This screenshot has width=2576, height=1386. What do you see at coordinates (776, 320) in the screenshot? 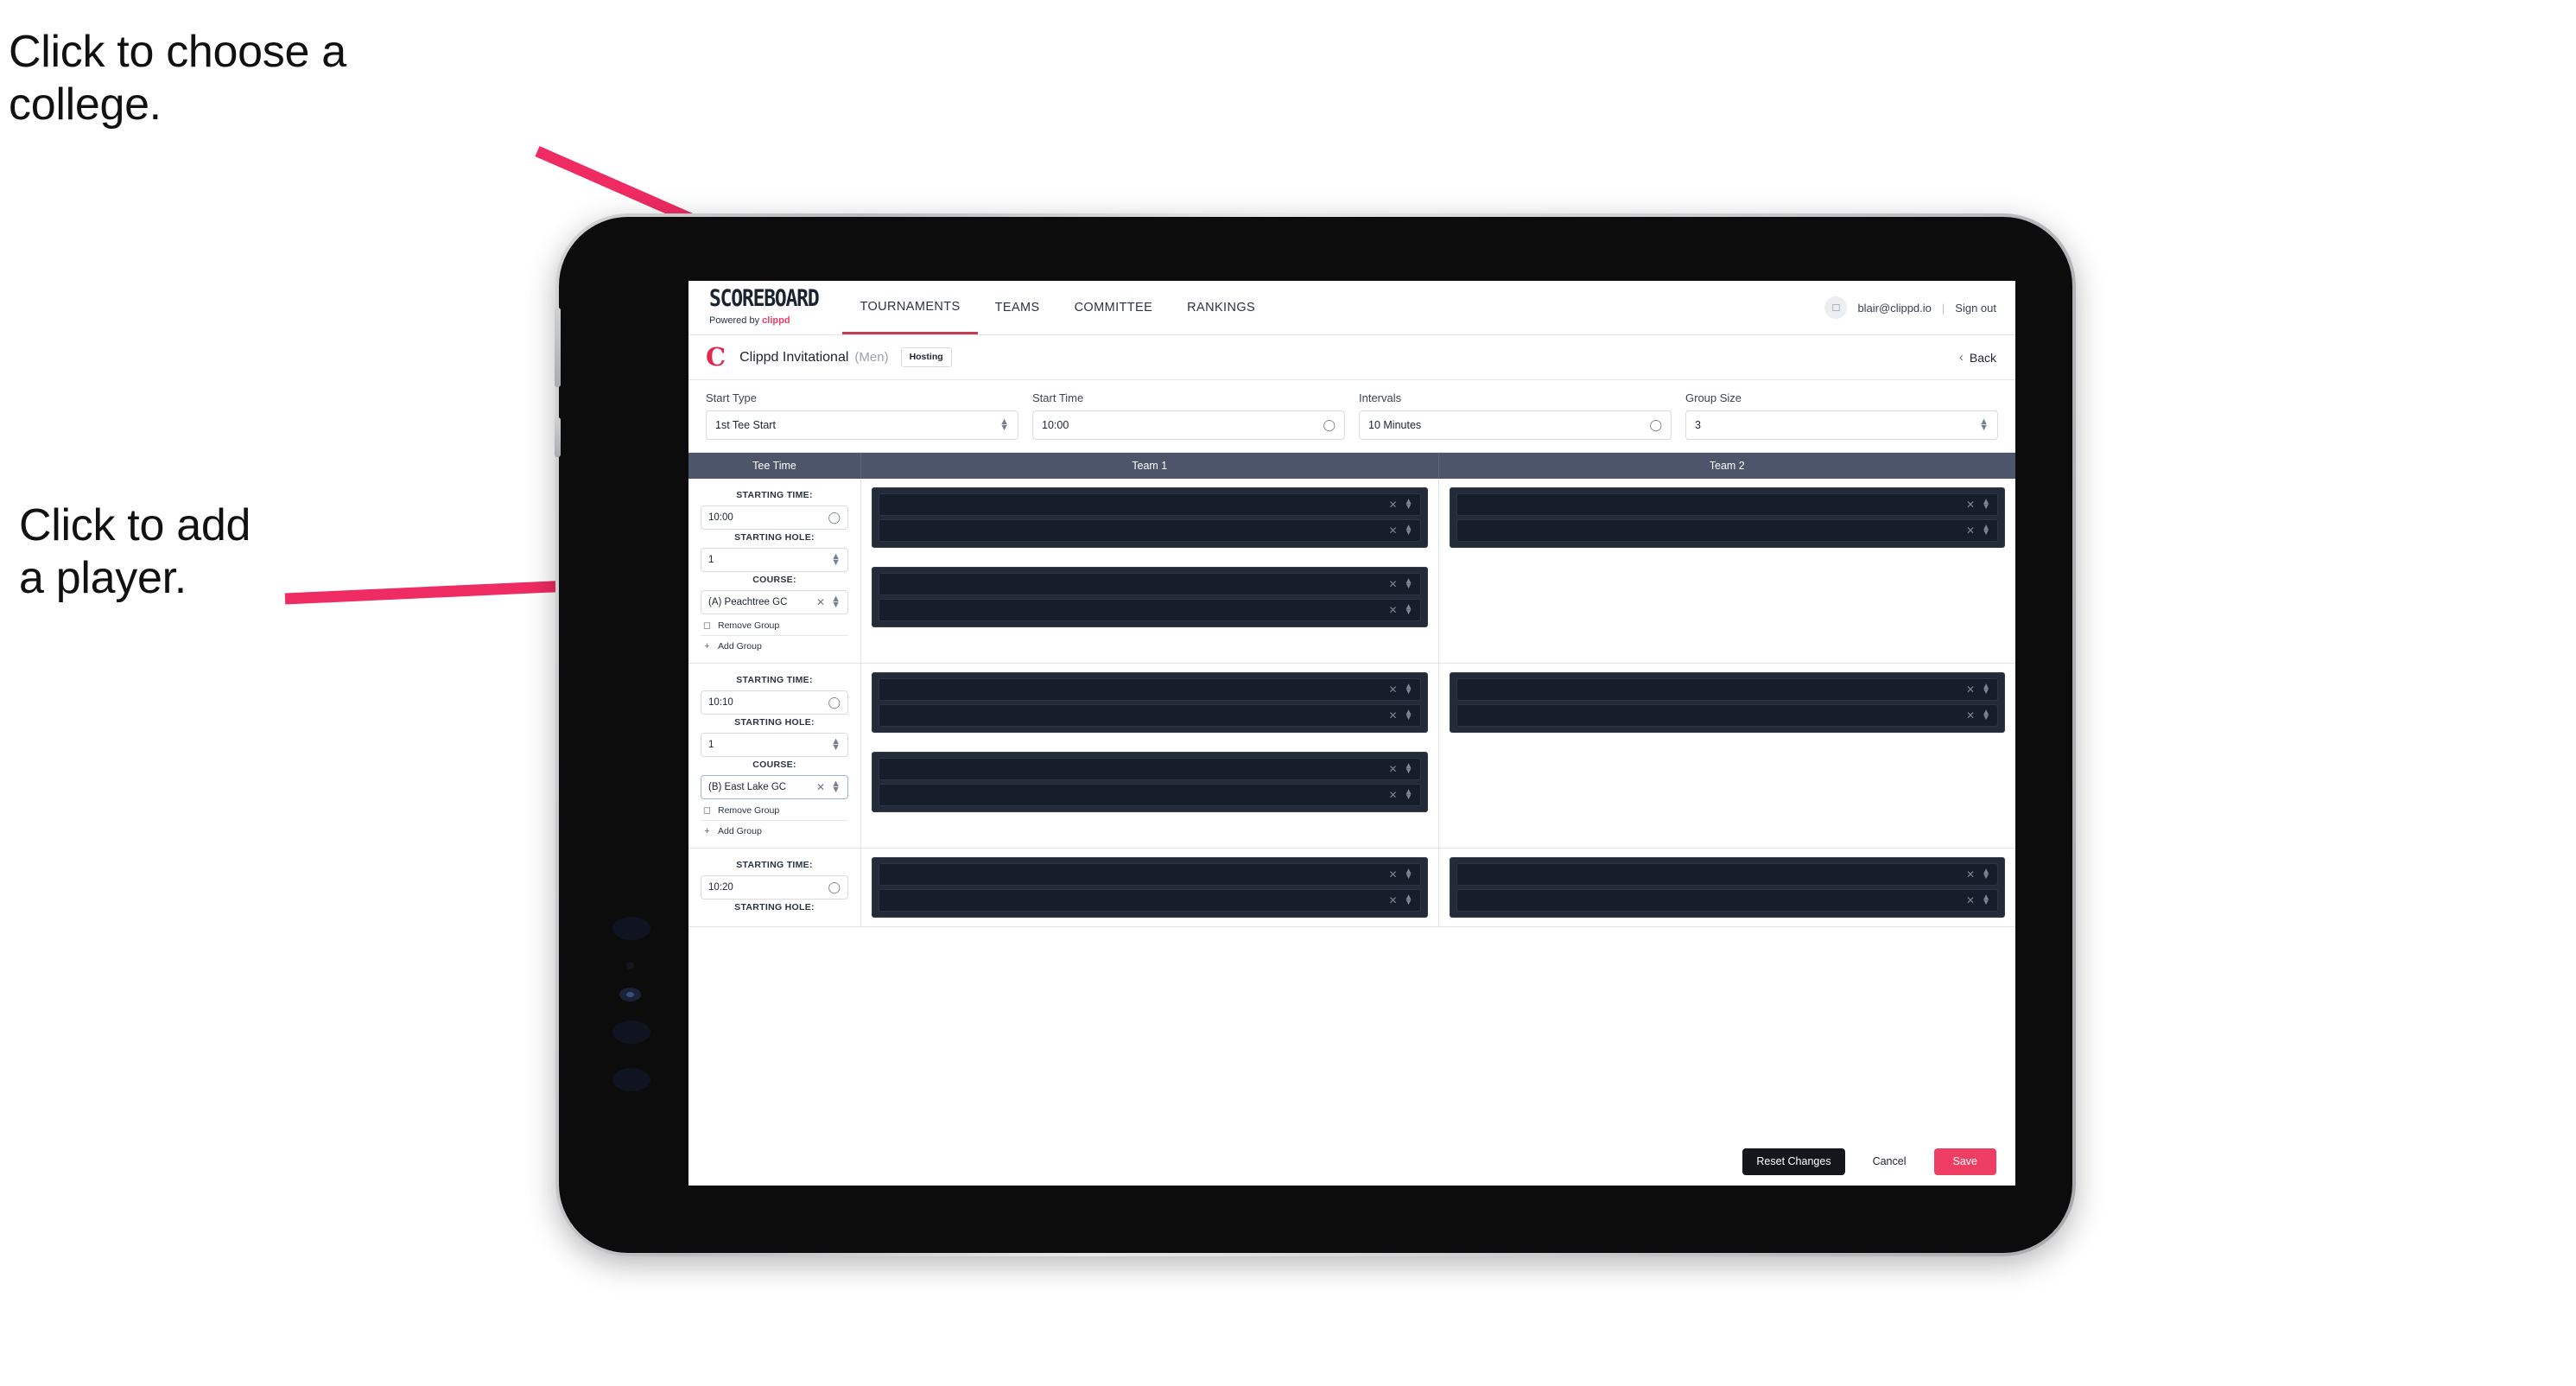
I see `brand-tagline-accent: clippd` at bounding box center [776, 320].